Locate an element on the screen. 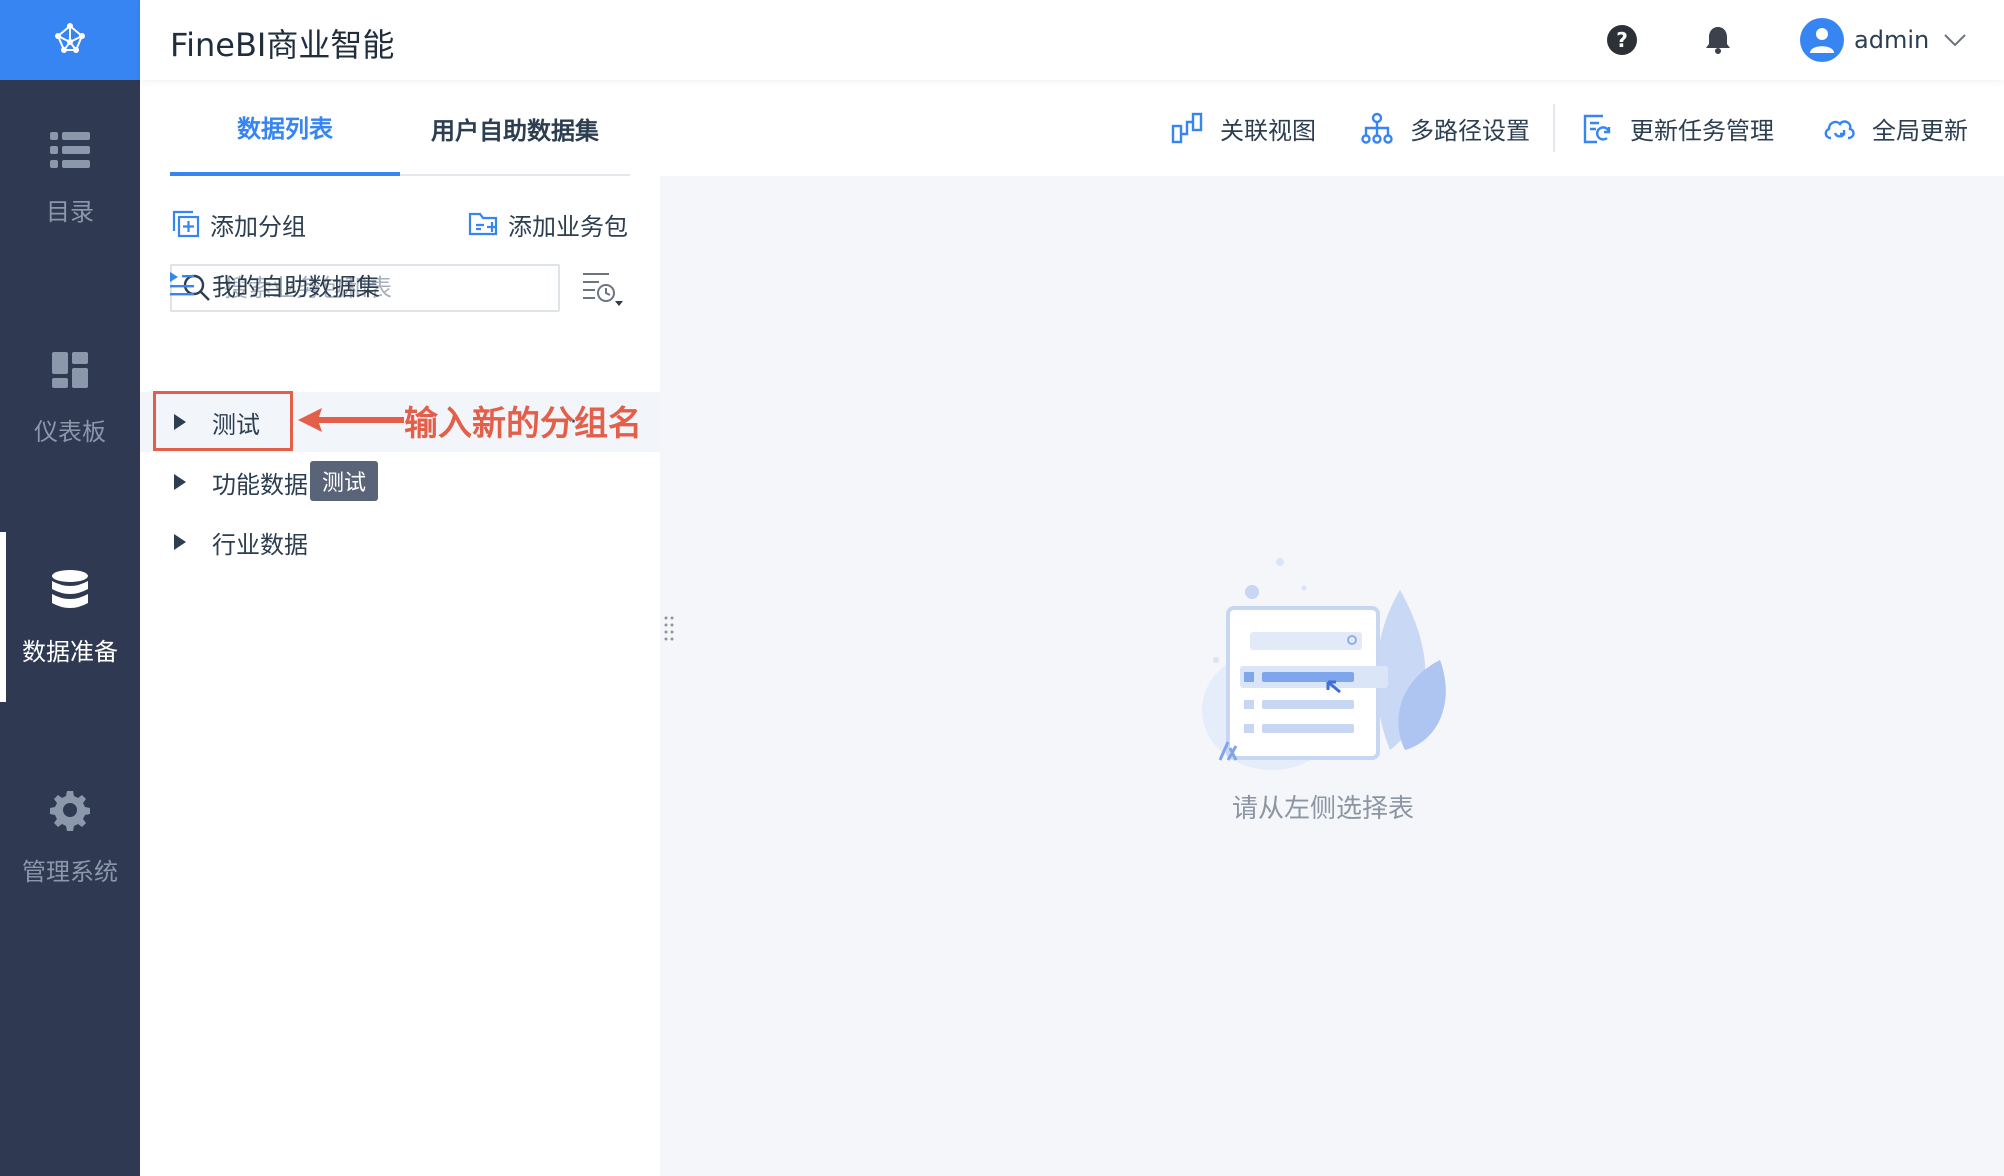 The image size is (2004, 1176). my-dataset-label: 我的自助数据集 is located at coordinates (296, 286).